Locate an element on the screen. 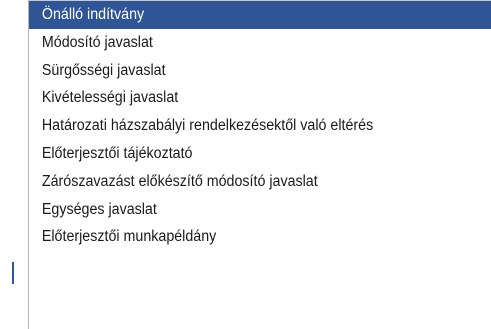 This screenshot has width=491, height=329. dropdown-option-onallo-inditvany: Önálló indítvány is located at coordinates (260, 15).